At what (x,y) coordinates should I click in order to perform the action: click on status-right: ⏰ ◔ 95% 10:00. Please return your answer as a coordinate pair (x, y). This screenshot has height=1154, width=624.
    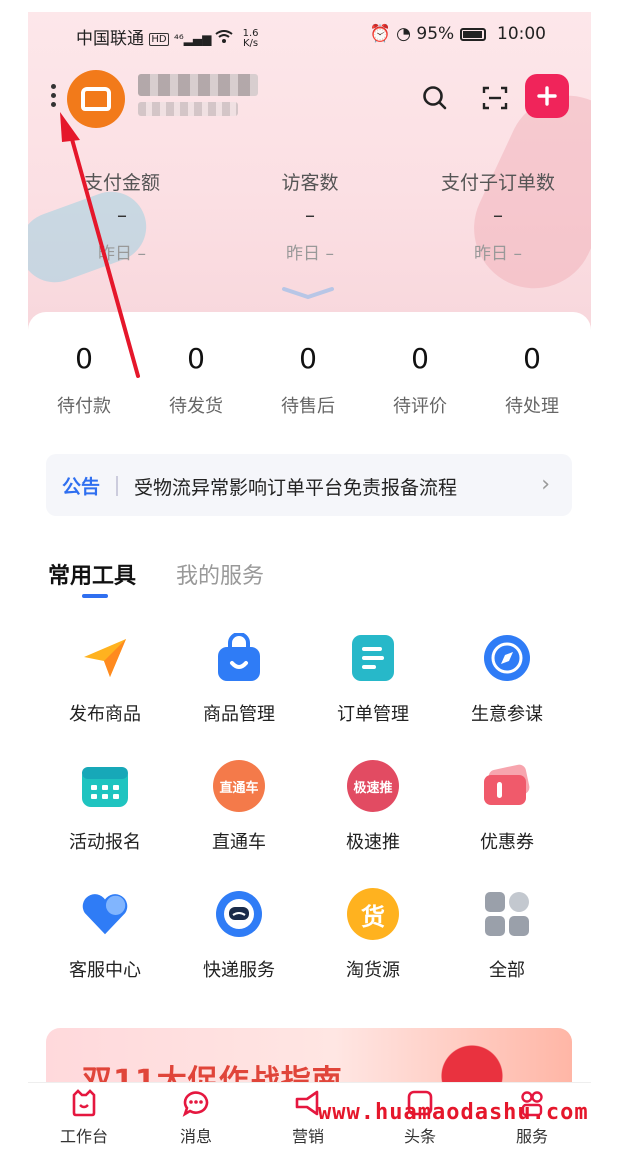
    Looking at the image, I should click on (458, 34).